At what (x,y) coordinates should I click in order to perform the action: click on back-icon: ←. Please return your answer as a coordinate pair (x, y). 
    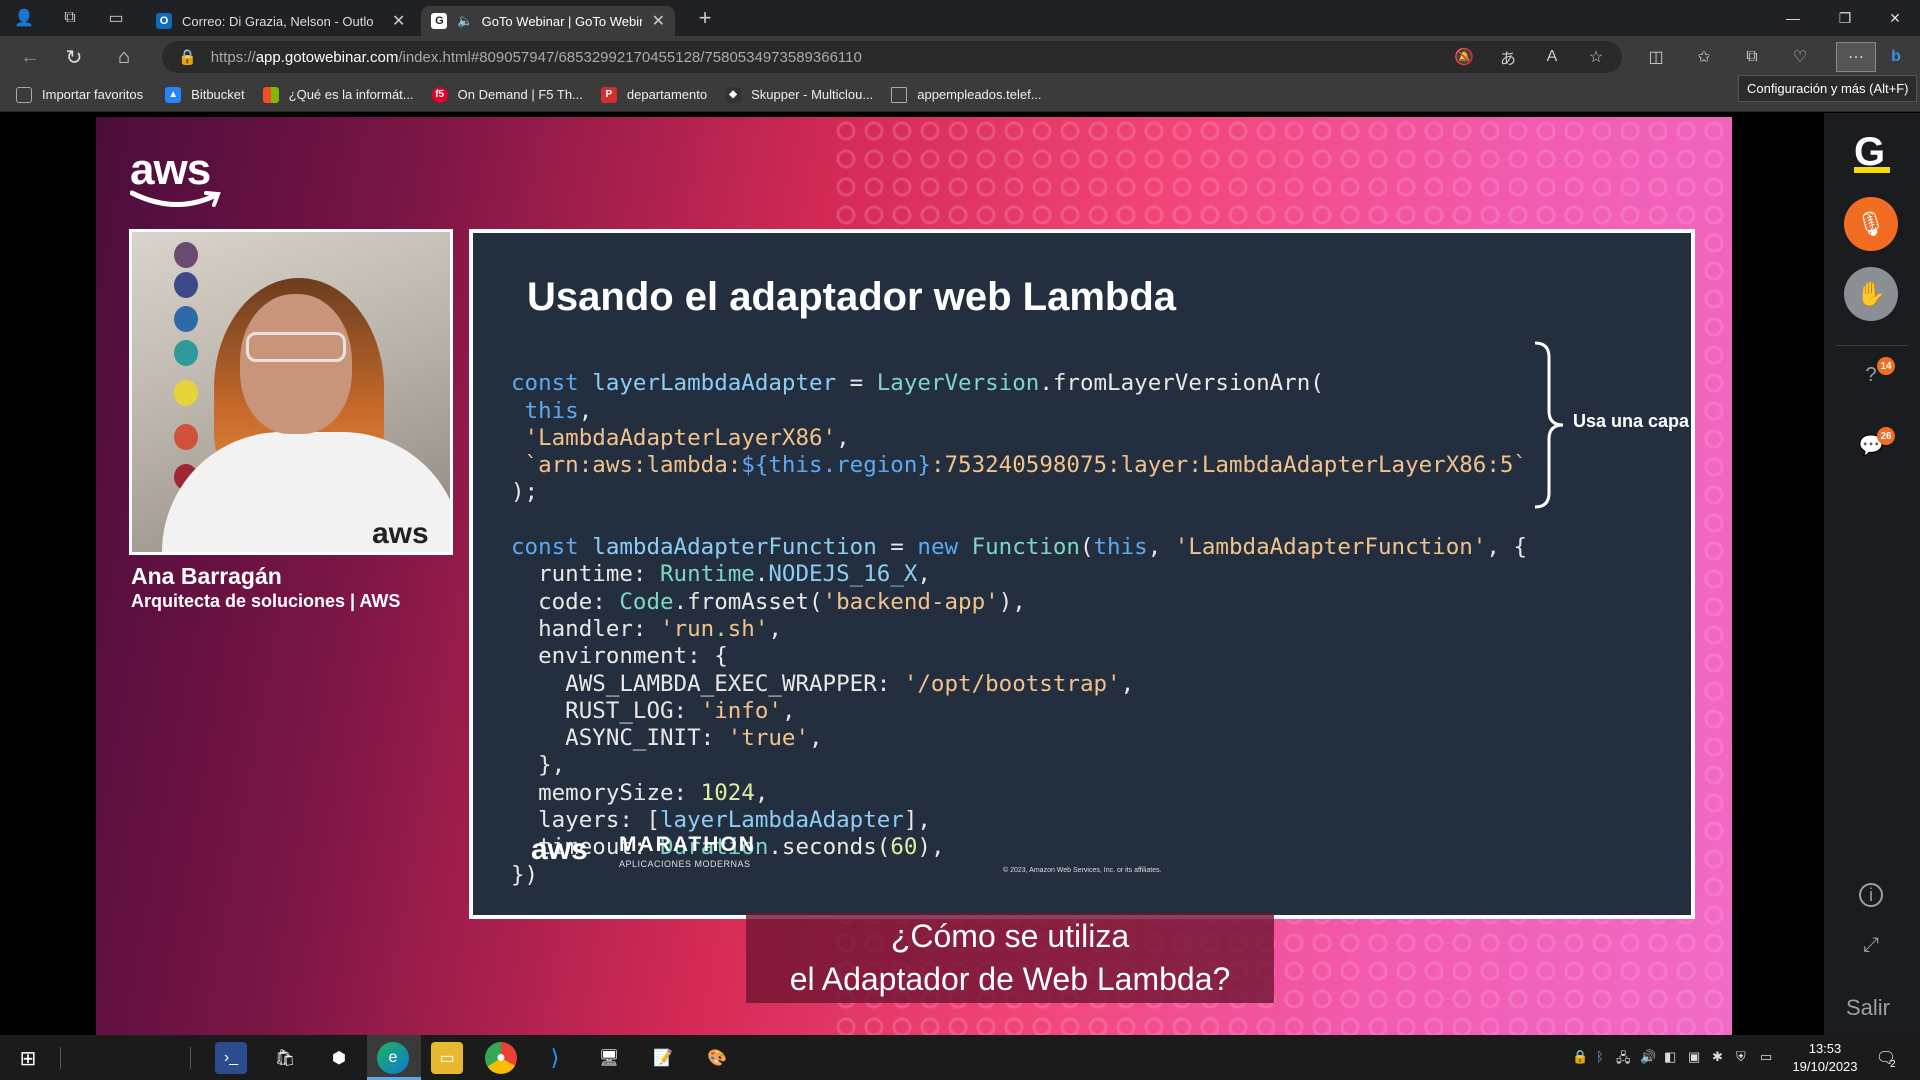
    Looking at the image, I should click on (30, 57).